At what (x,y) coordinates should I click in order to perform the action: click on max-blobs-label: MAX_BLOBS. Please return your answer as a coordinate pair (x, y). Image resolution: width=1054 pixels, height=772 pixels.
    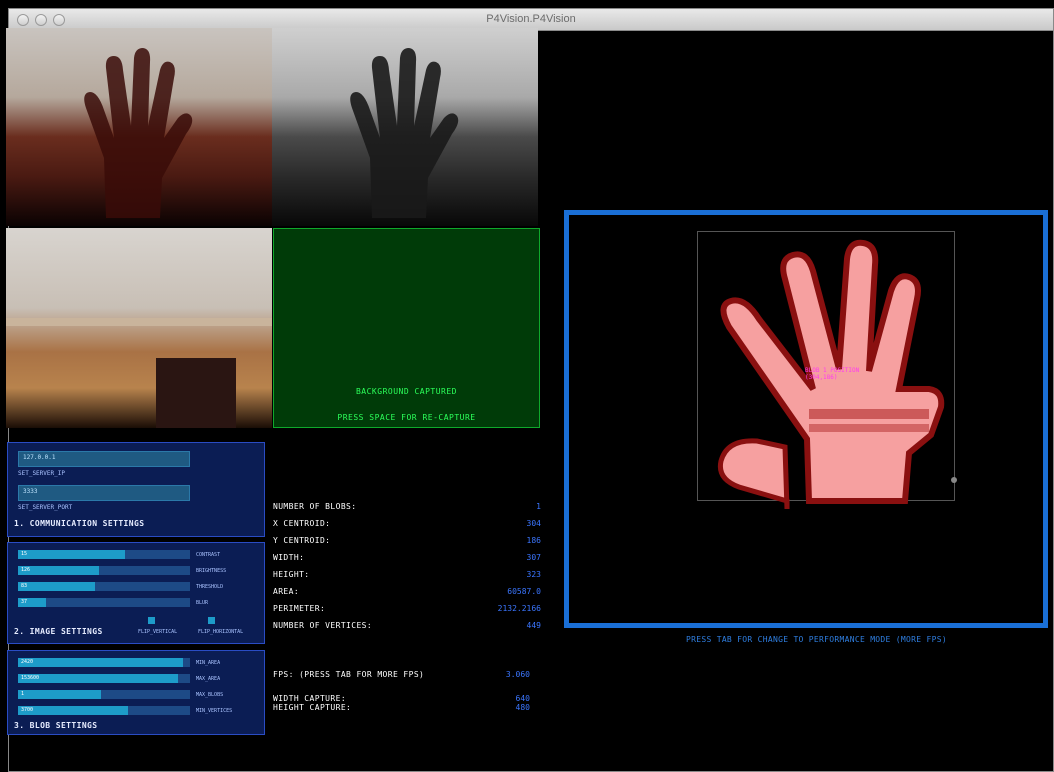
    Looking at the image, I should click on (210, 695).